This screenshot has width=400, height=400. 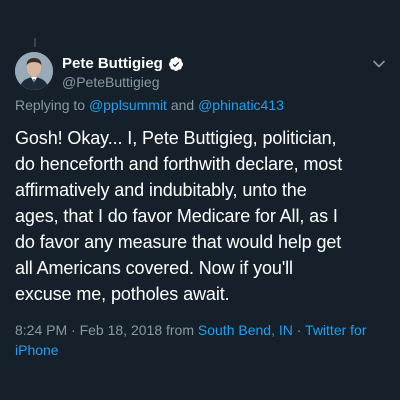 What do you see at coordinates (121, 330) in the screenshot?
I see `tweet-date: Feb 18, 2018` at bounding box center [121, 330].